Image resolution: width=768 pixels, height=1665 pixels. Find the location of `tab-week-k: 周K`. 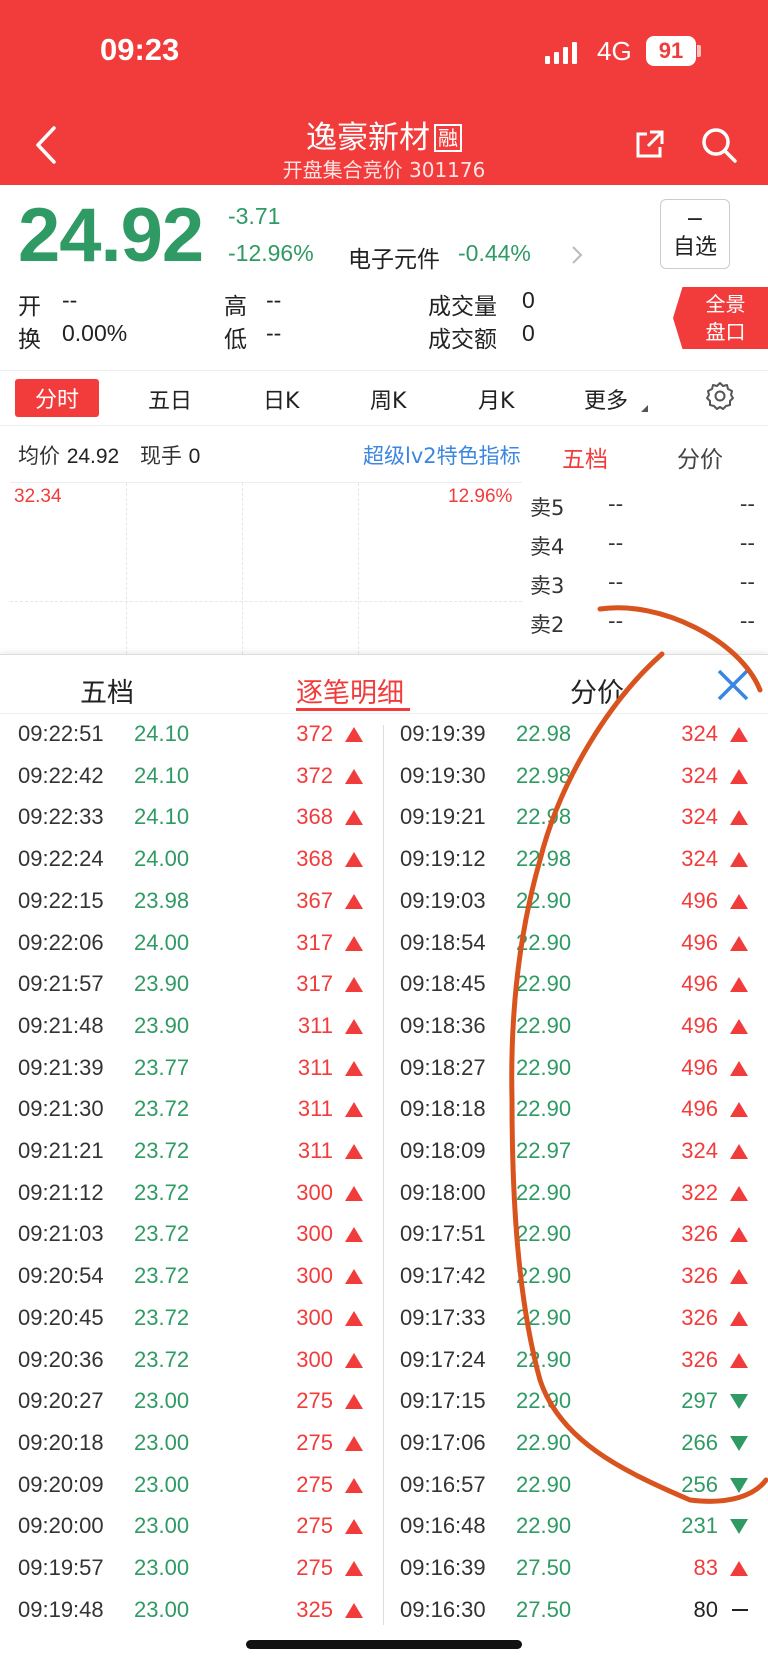

tab-week-k: 周K is located at coordinates (388, 399).